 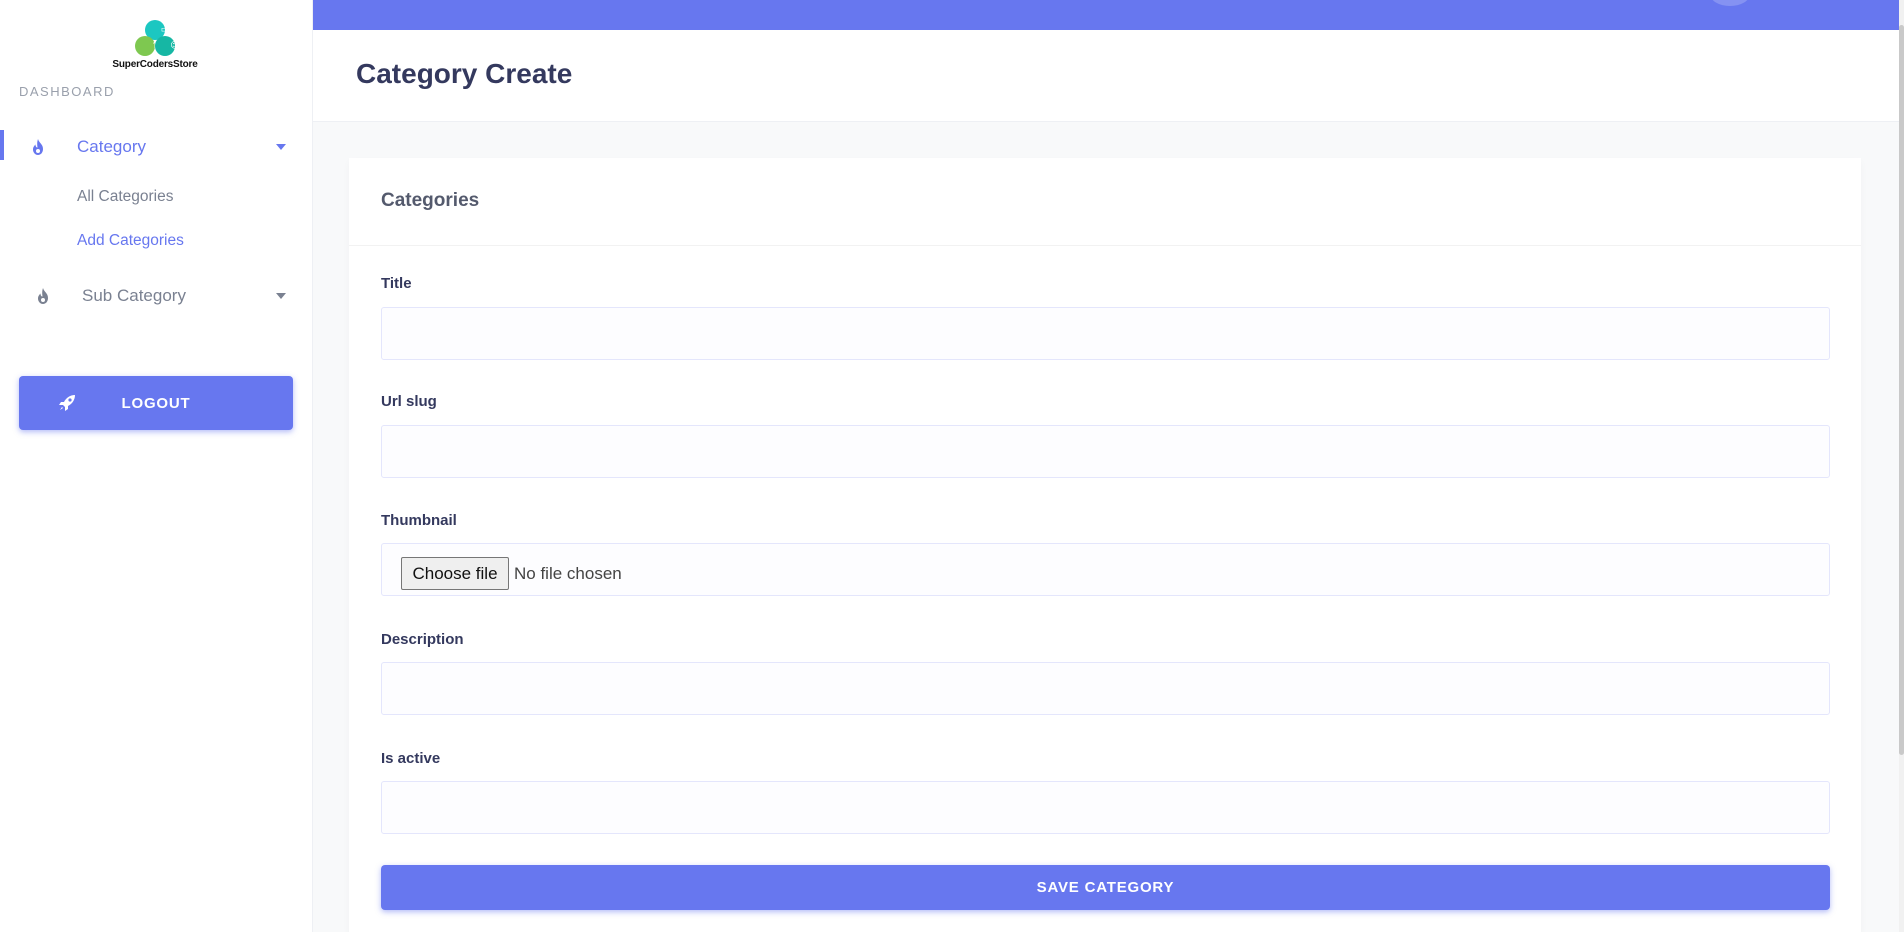 I want to click on thumbnail-file-input: Choose file No file chosen, so click(x=1105, y=569).